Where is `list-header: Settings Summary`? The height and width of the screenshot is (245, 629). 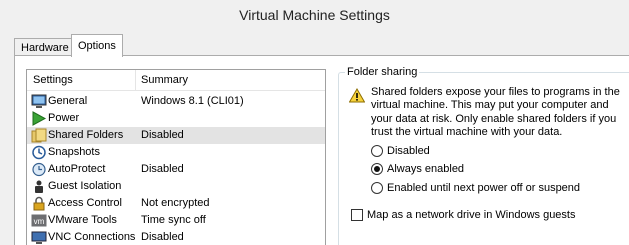
list-header: Settings Summary is located at coordinates (176, 80).